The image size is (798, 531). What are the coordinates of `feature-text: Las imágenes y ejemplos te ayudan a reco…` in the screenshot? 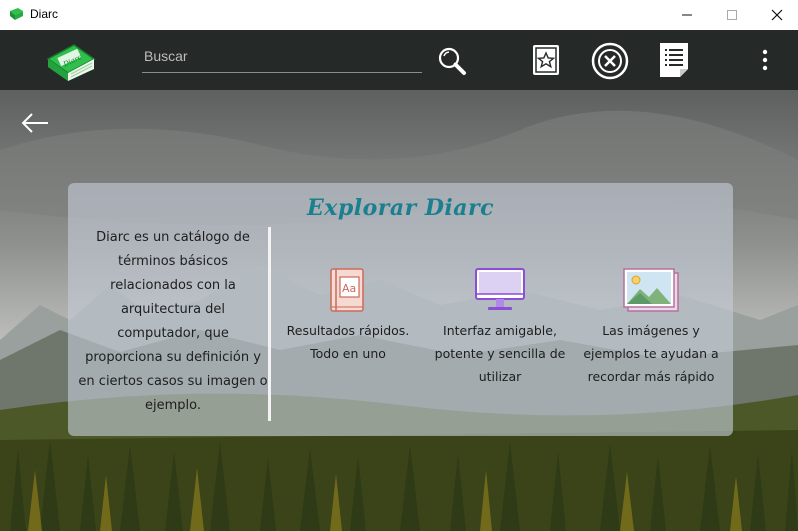 It's located at (651, 353).